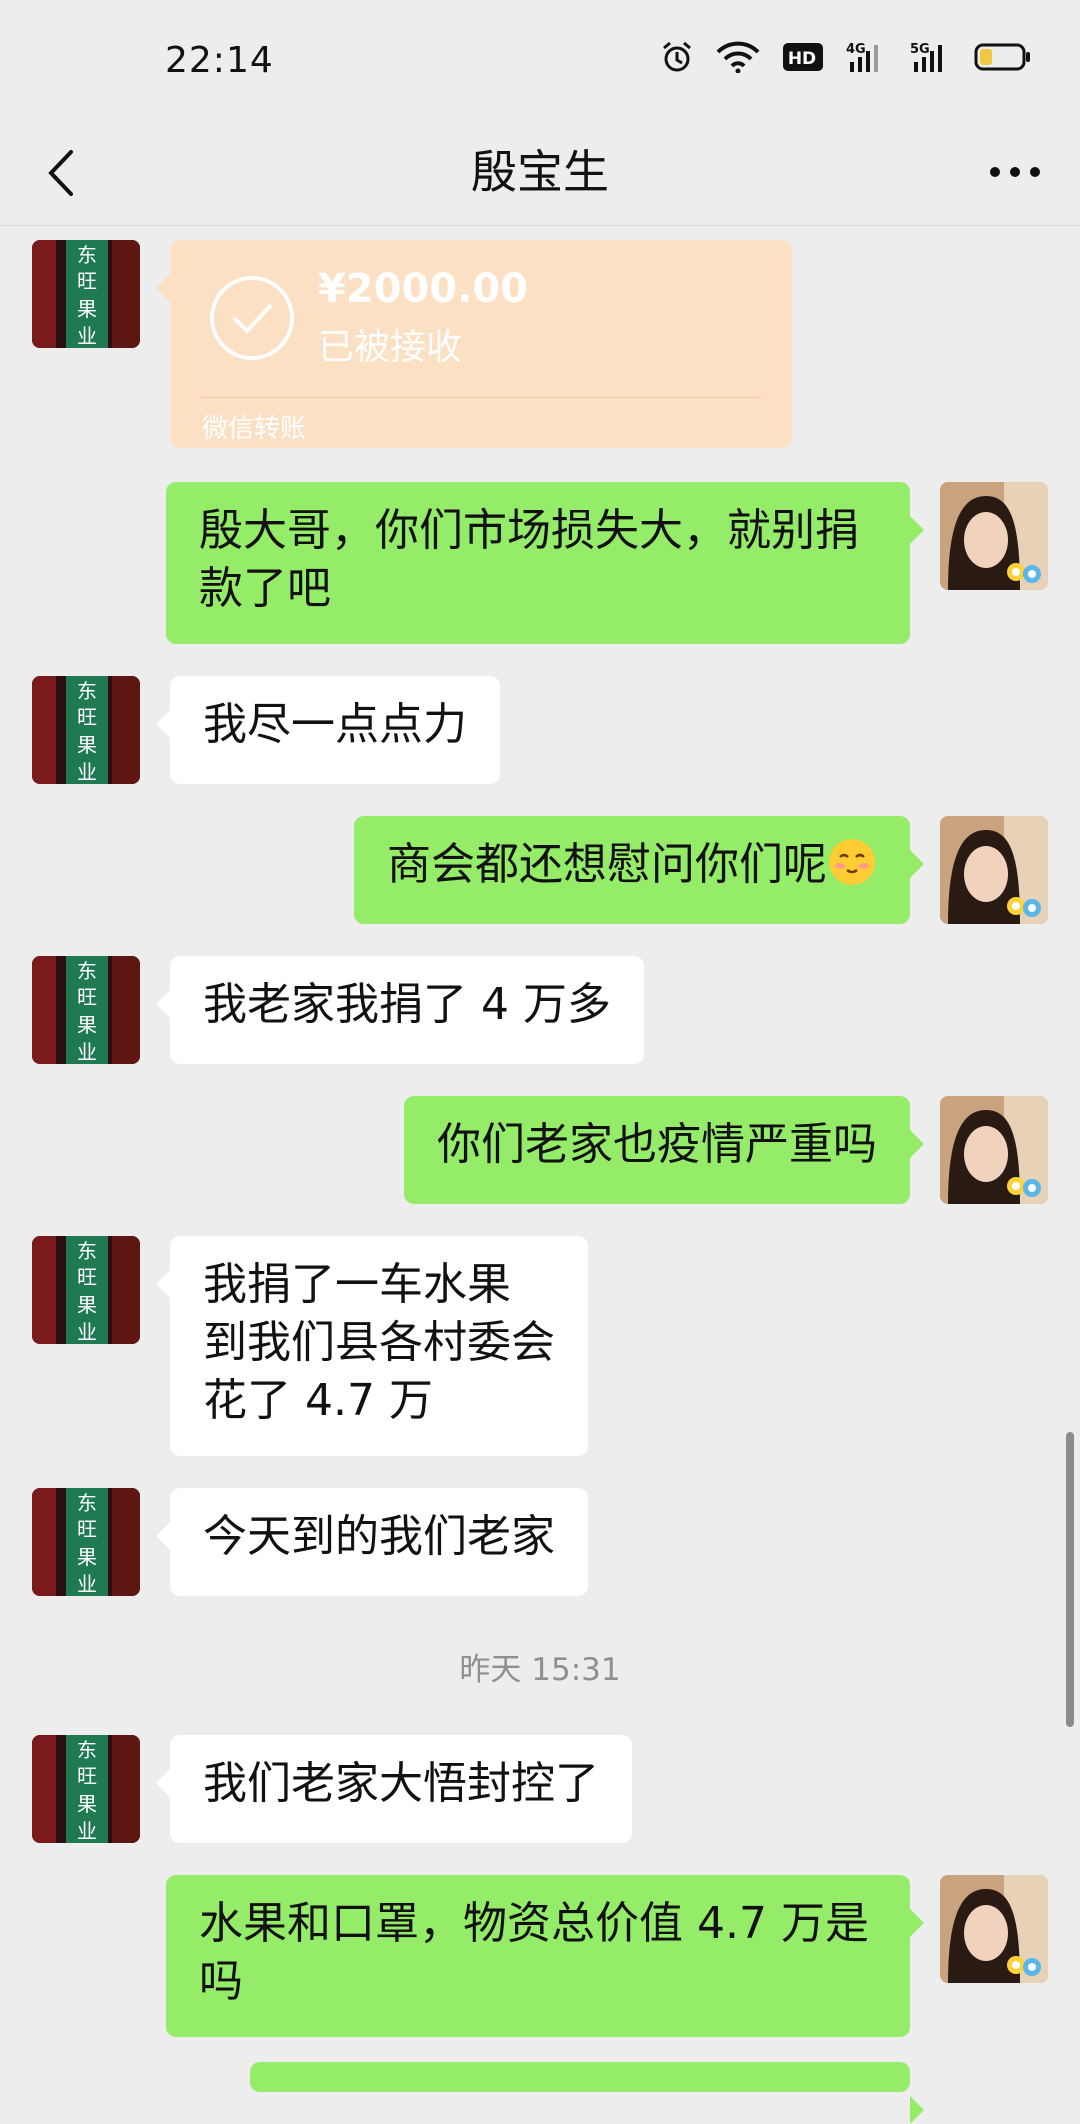 The height and width of the screenshot is (2124, 1080). I want to click on more-icon, so click(1015, 172).